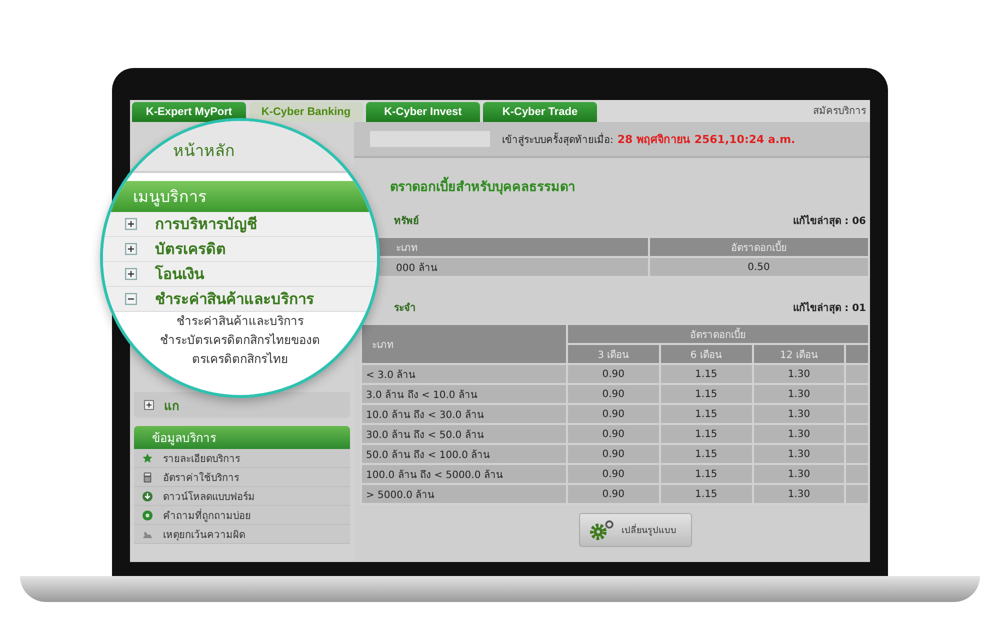  I want to click on last-login-time: 28 พฤศจิกายน 2561,10:24 a.m., so click(706, 140).